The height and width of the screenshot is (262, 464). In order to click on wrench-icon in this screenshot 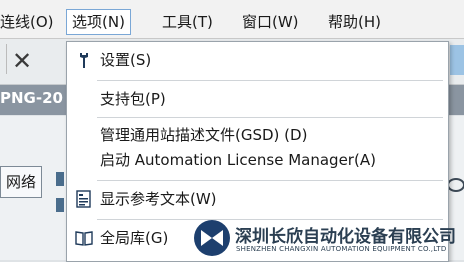, I will do `click(84, 60)`.